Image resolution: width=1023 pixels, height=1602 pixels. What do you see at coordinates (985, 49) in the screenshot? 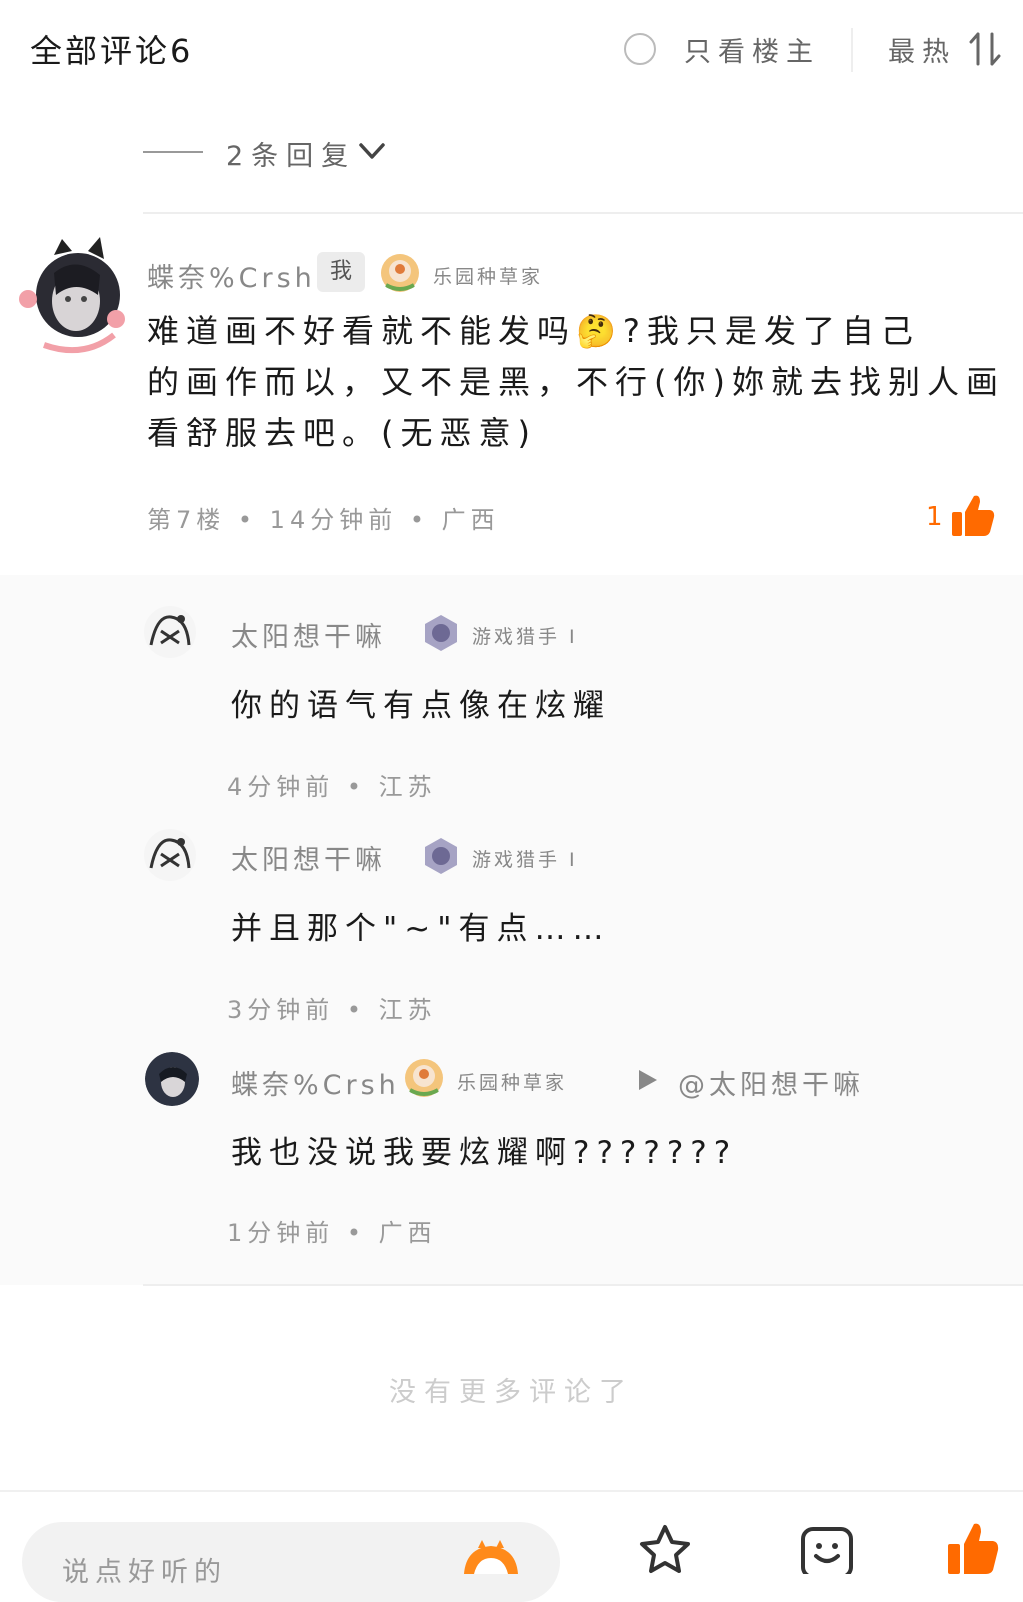
I see `sort-icon` at bounding box center [985, 49].